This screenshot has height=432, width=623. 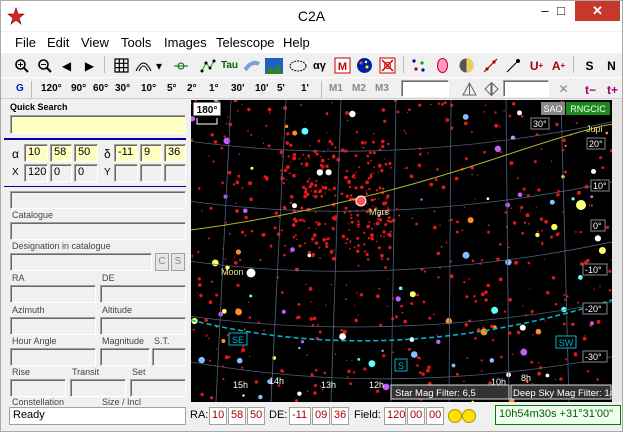 What do you see at coordinates (38, 388) in the screenshot?
I see `rise-field` at bounding box center [38, 388].